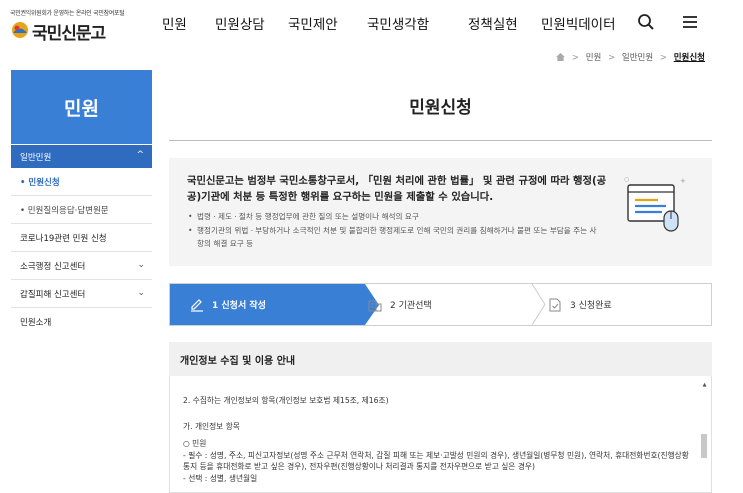  What do you see at coordinates (440, 108) in the screenshot?
I see `page-title: 민원신청` at bounding box center [440, 108].